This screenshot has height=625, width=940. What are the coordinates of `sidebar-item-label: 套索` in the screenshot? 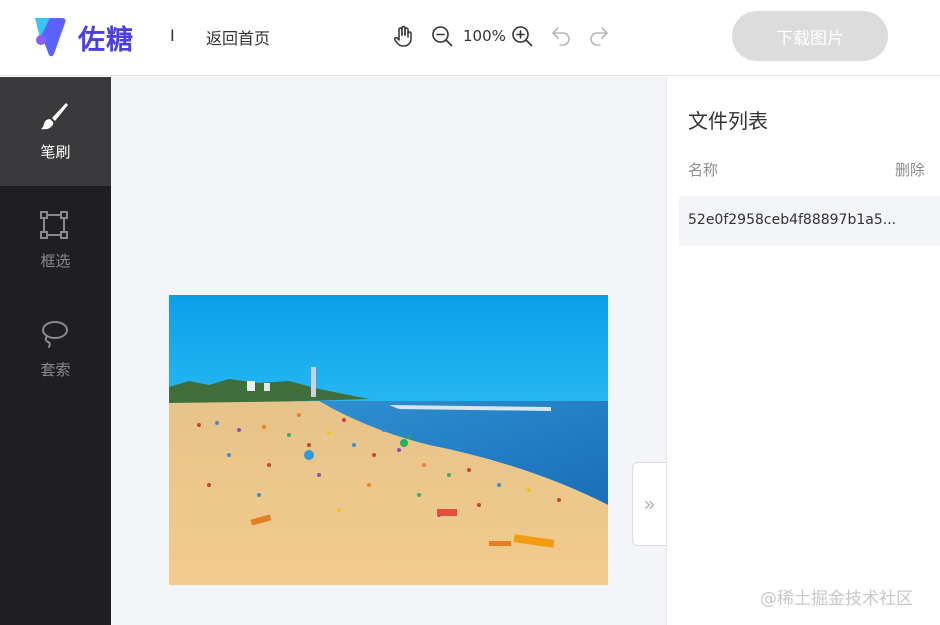 It's located at (55, 370).